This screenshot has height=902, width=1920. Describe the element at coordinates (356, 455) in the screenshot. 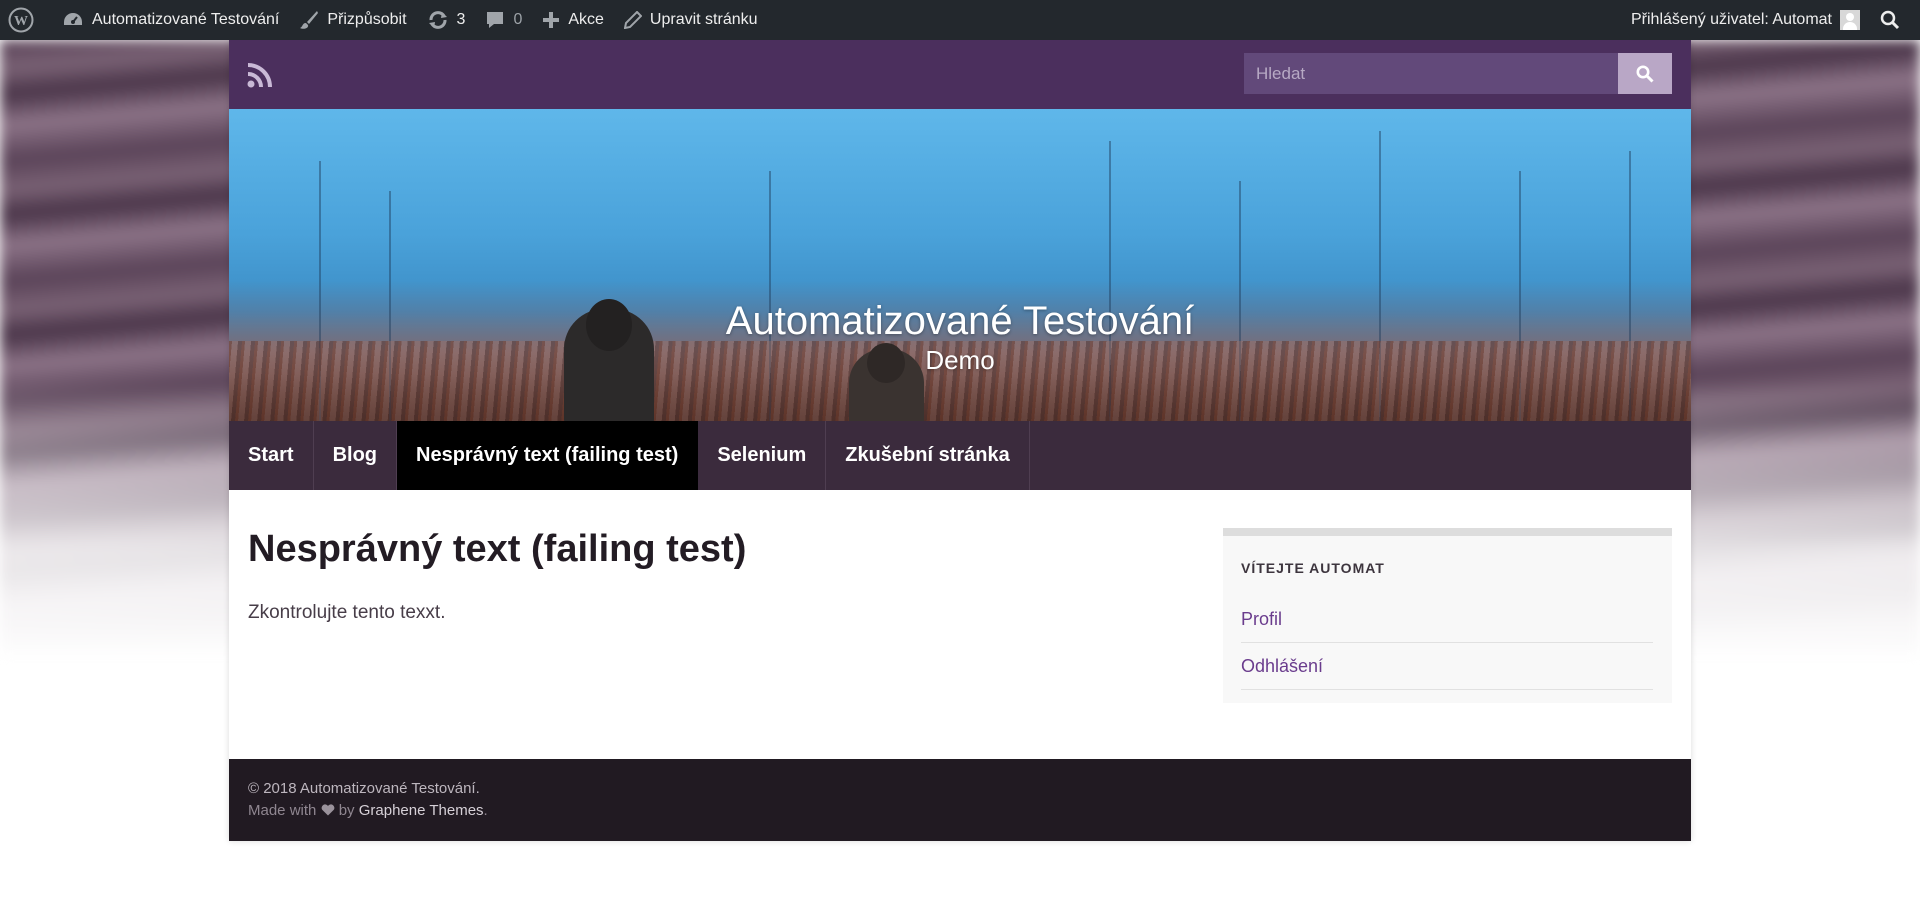

I see `nav-item-blog: Blog` at that location.